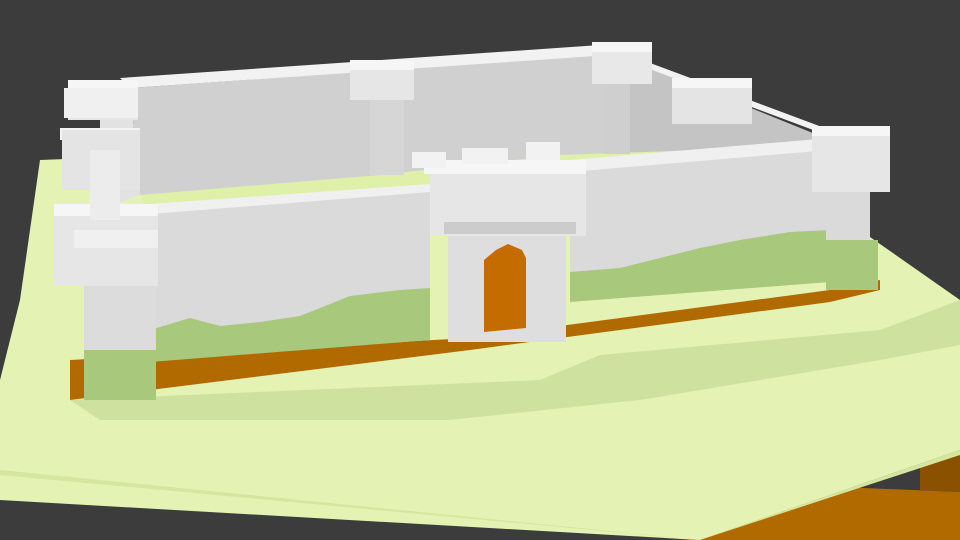  Describe the element at coordinates (712, 101) in the screenshot. I see `tower-right-mid` at that location.